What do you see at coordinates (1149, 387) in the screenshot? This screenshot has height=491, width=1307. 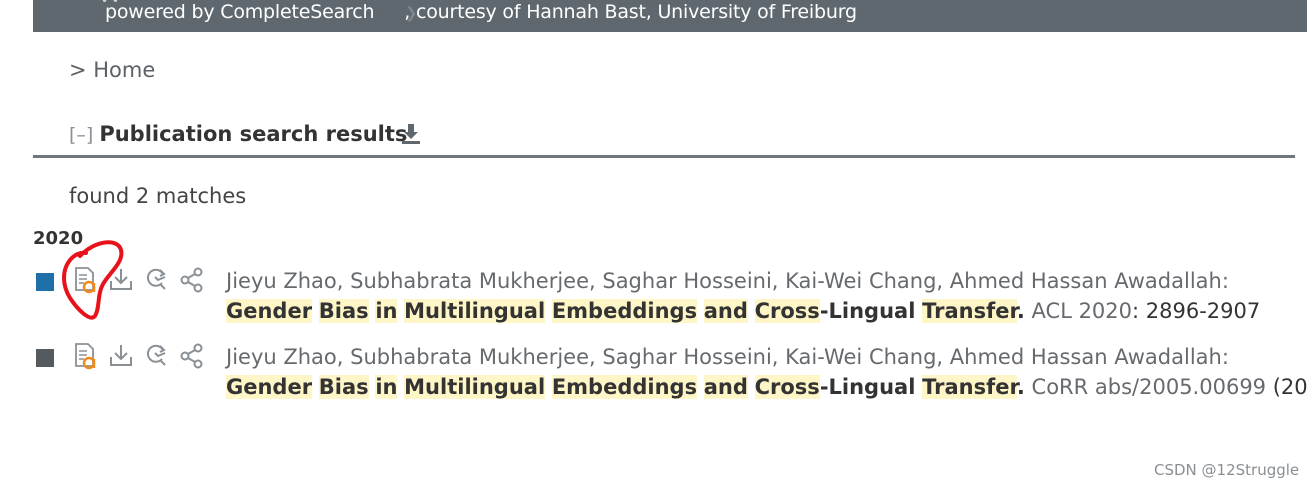 I see `venue-link: CoRR abs/2005.00699` at bounding box center [1149, 387].